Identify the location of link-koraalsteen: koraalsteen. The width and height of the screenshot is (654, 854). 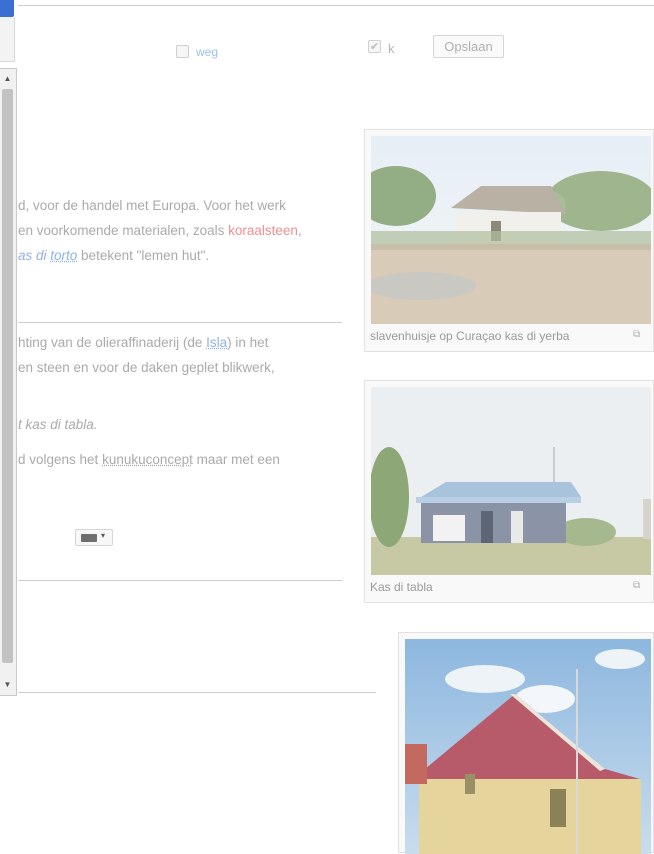
(263, 230).